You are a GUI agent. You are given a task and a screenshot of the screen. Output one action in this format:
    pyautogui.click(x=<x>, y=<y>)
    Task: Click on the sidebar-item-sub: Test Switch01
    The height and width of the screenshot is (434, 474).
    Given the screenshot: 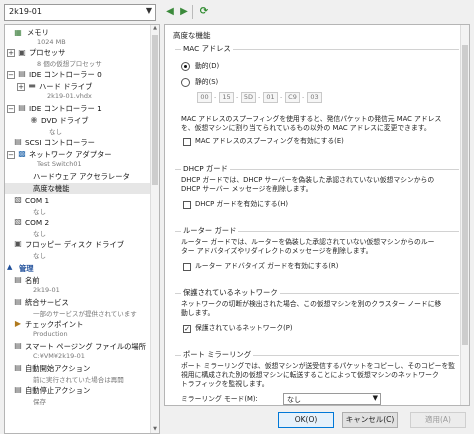 What is the action you would take?
    pyautogui.click(x=59, y=164)
    